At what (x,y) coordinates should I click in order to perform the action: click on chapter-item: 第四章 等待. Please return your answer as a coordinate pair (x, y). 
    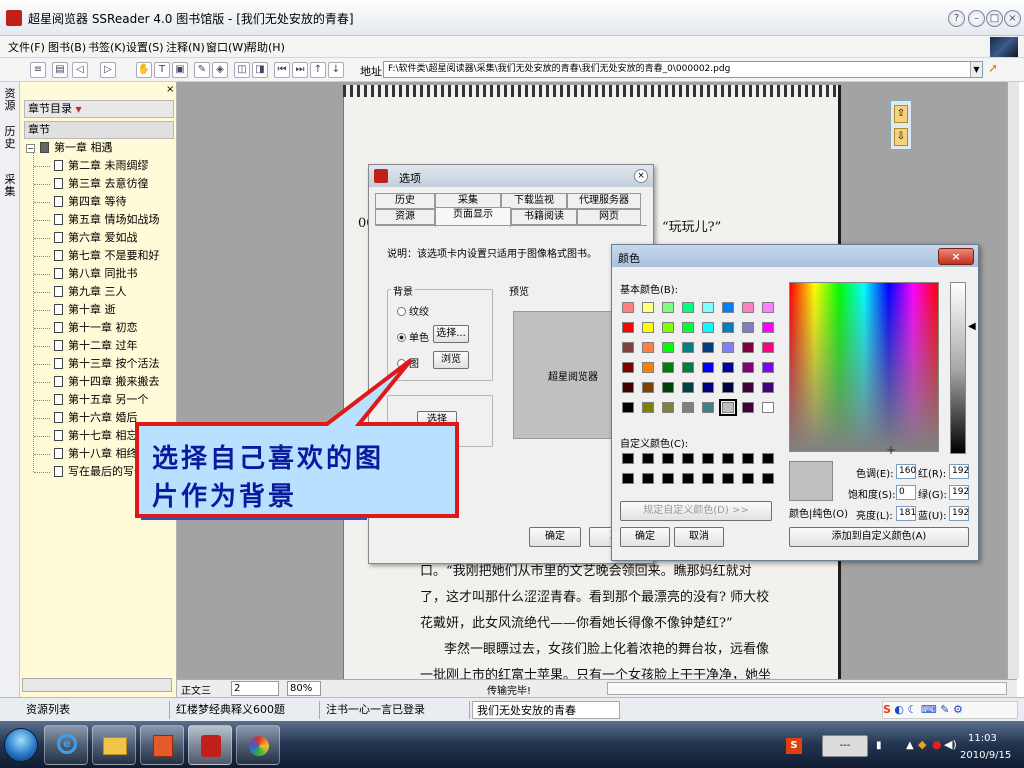
    Looking at the image, I should click on (90, 202).